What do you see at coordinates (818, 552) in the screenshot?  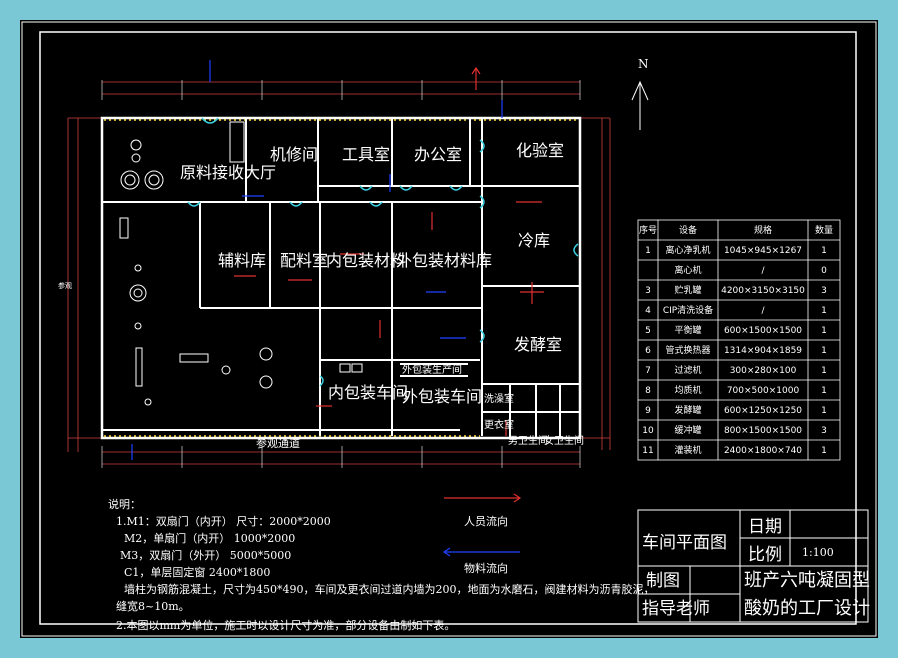 I see `title-scale-value: 1:100` at bounding box center [818, 552].